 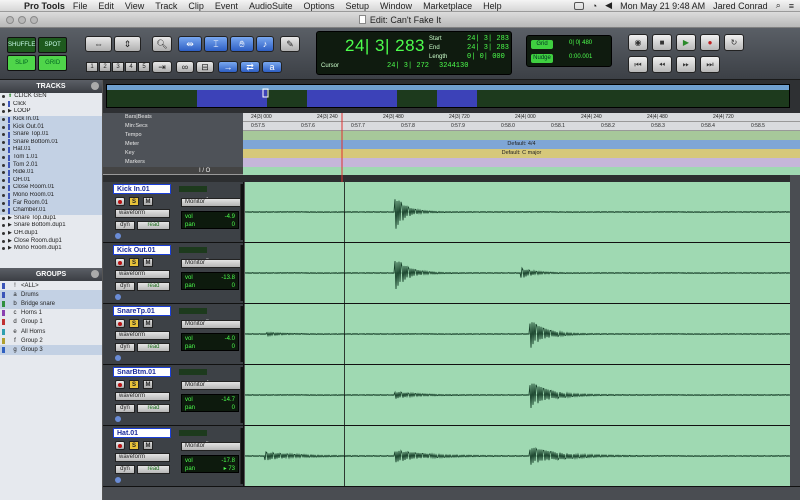 What do you see at coordinates (142, 311) in the screenshot?
I see `track-name: SnareTp.01` at bounding box center [142, 311].